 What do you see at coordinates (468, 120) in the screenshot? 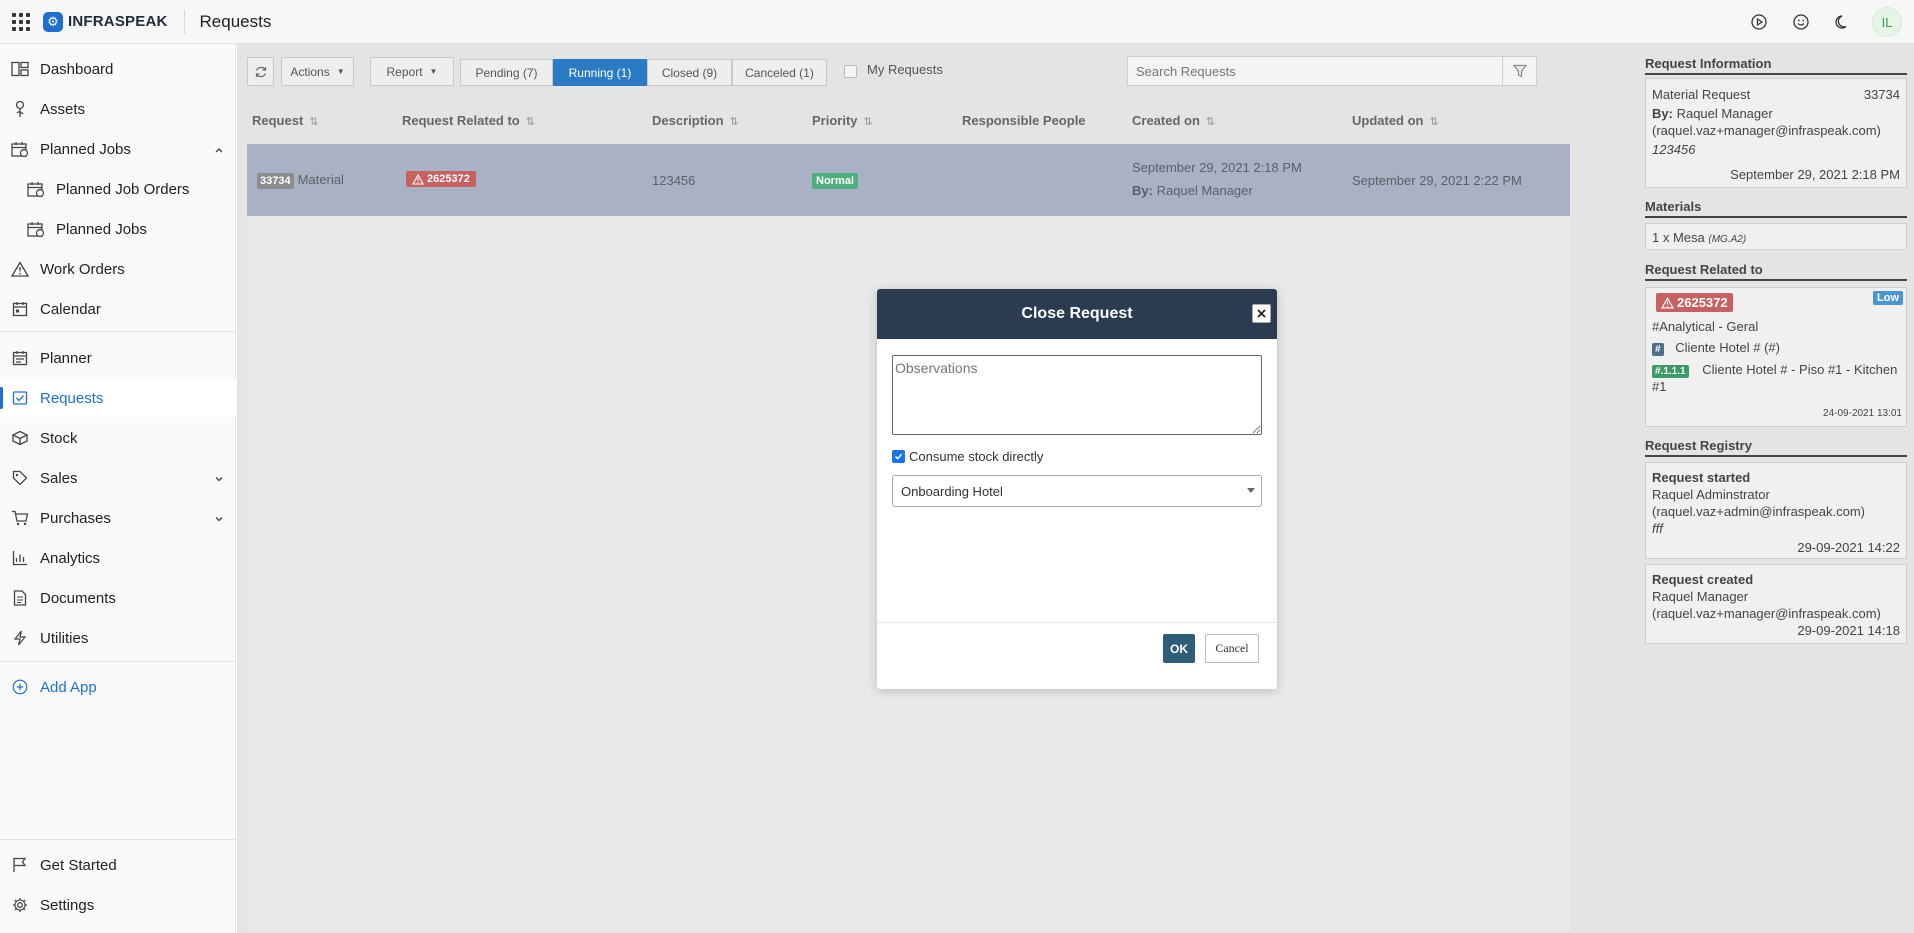
I see `column-header-related: Request Related to ⇅` at bounding box center [468, 120].